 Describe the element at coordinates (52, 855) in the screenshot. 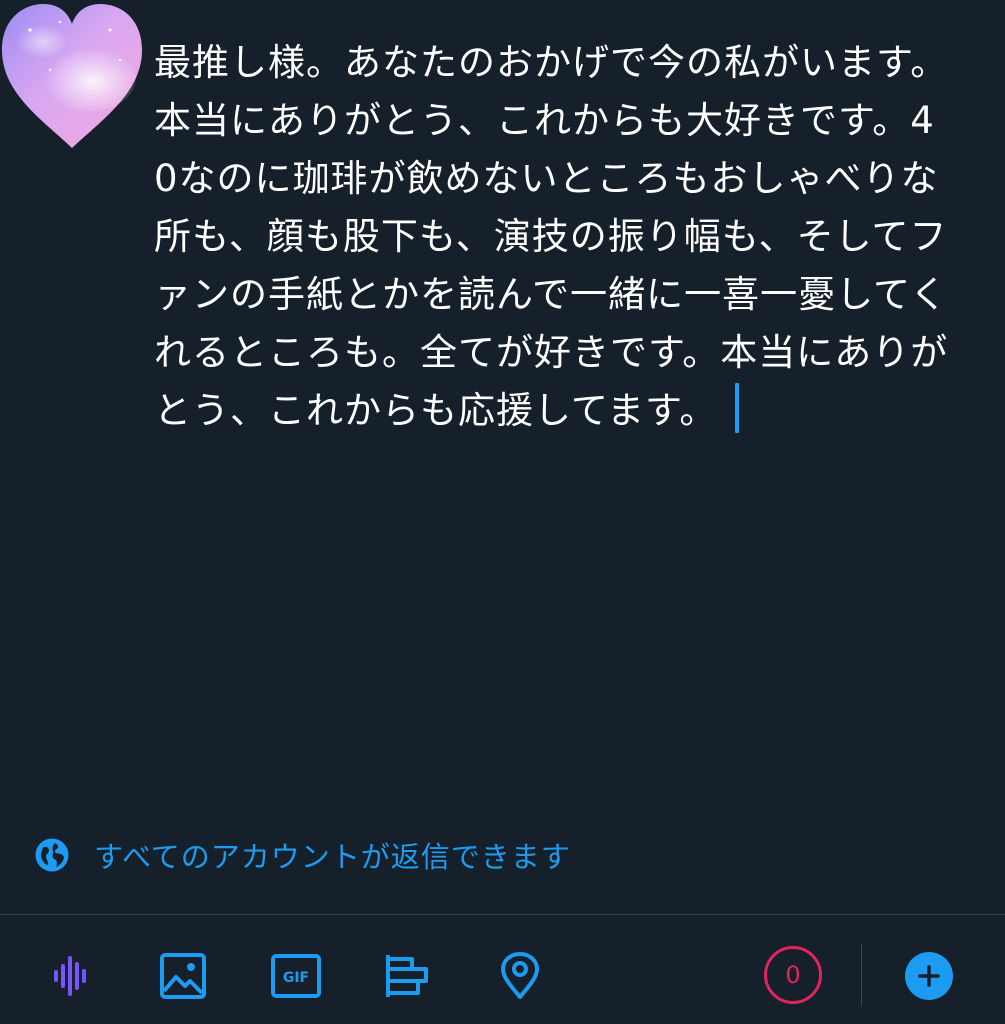

I see `globe-icon` at that location.